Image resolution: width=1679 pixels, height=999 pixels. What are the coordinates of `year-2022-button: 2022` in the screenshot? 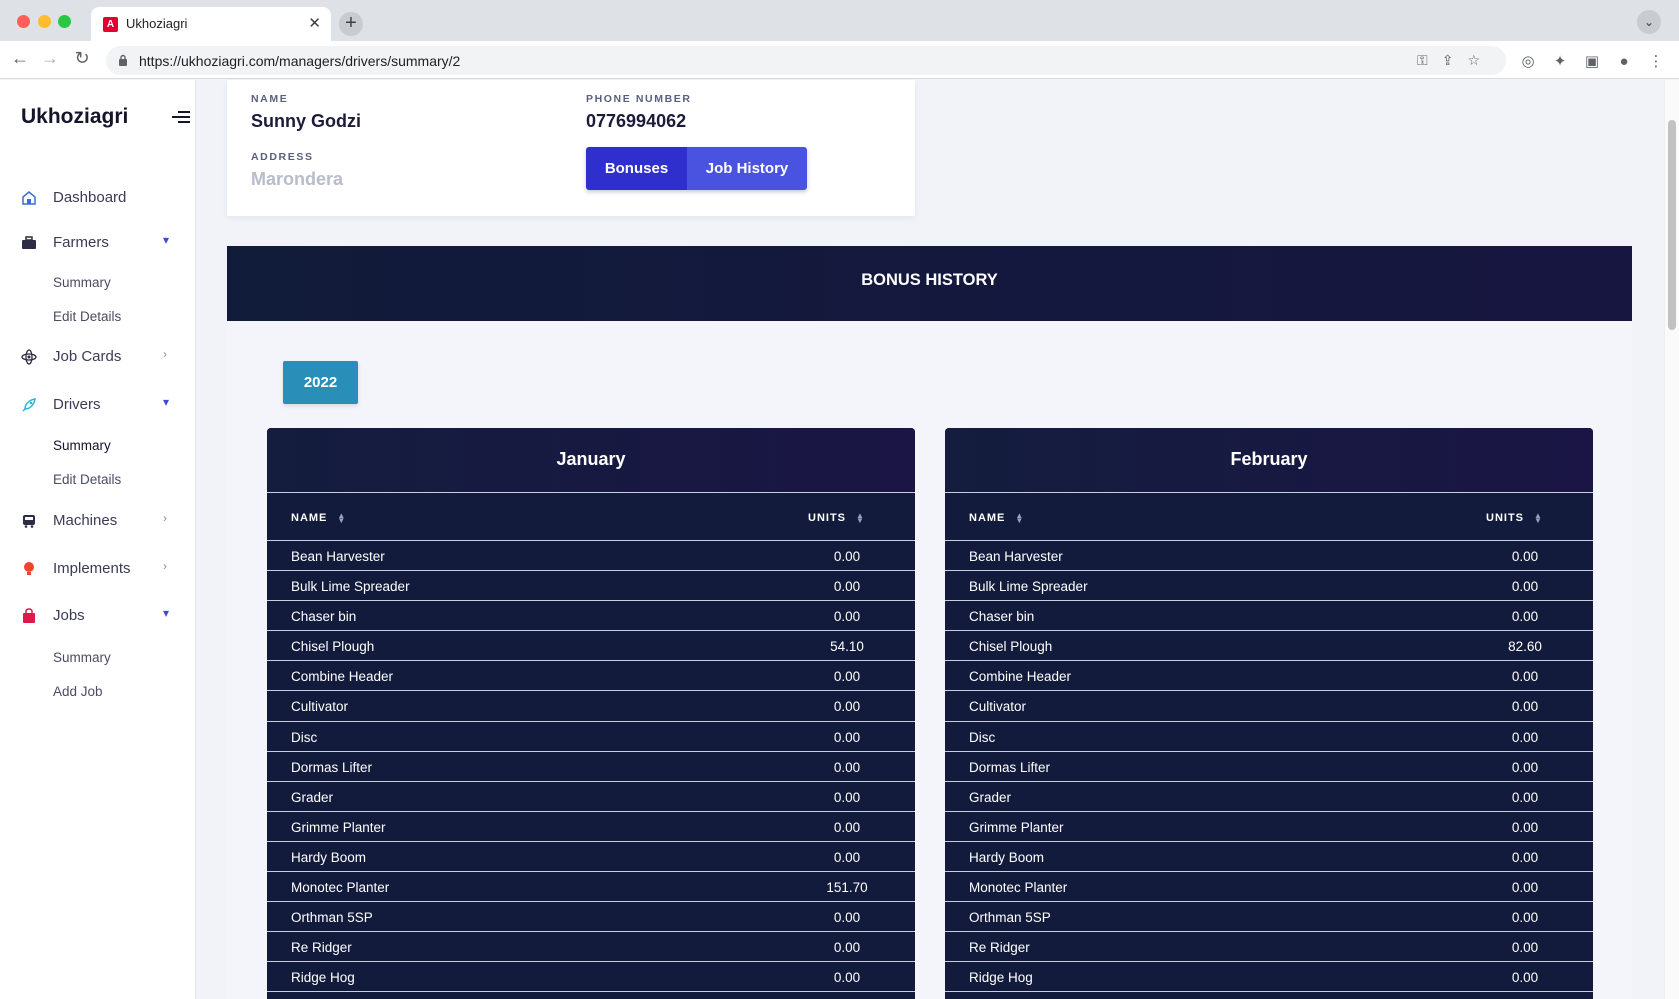 It's located at (320, 382).